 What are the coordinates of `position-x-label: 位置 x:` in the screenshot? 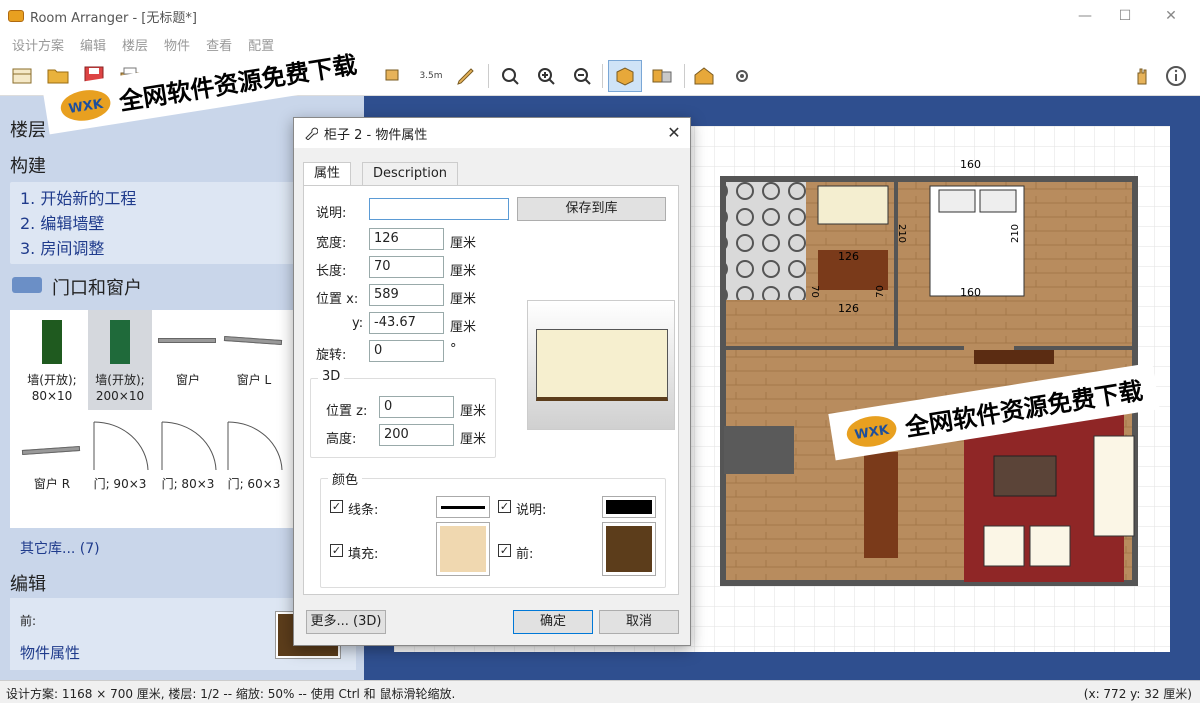 It's located at (337, 299).